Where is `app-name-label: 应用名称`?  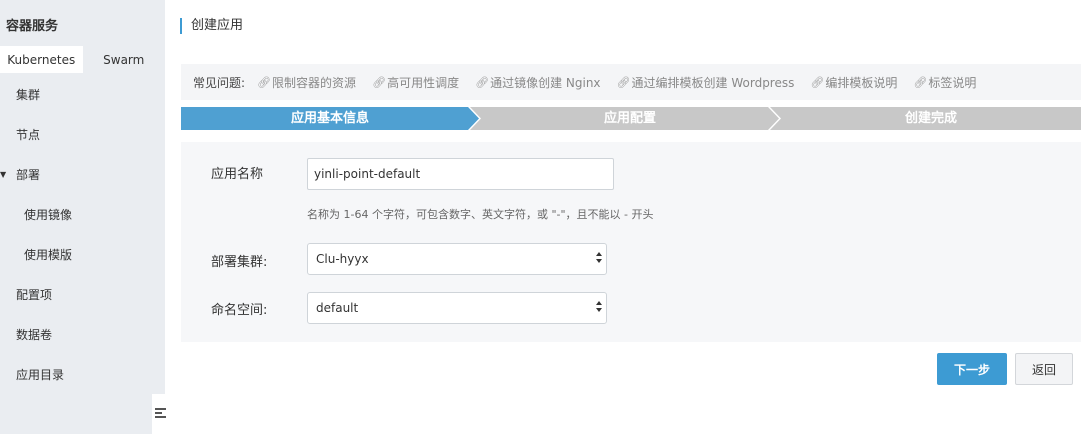
app-name-label: 应用名称 is located at coordinates (237, 174).